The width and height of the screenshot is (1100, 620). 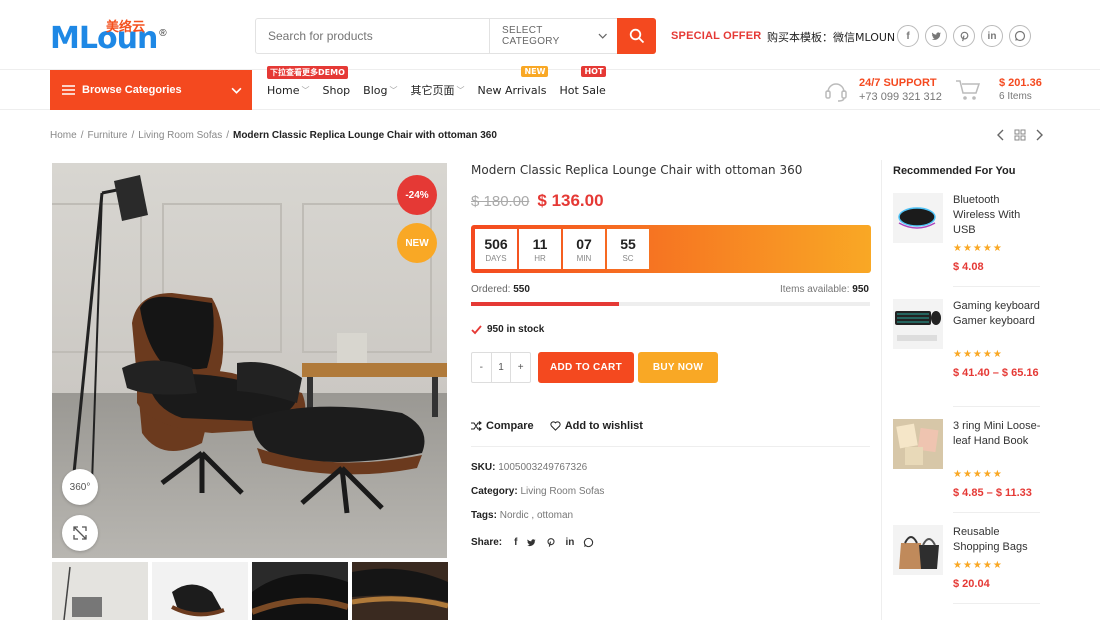 What do you see at coordinates (583, 81) in the screenshot?
I see `nav-item-hot-sale: HOT Hot Sale` at bounding box center [583, 81].